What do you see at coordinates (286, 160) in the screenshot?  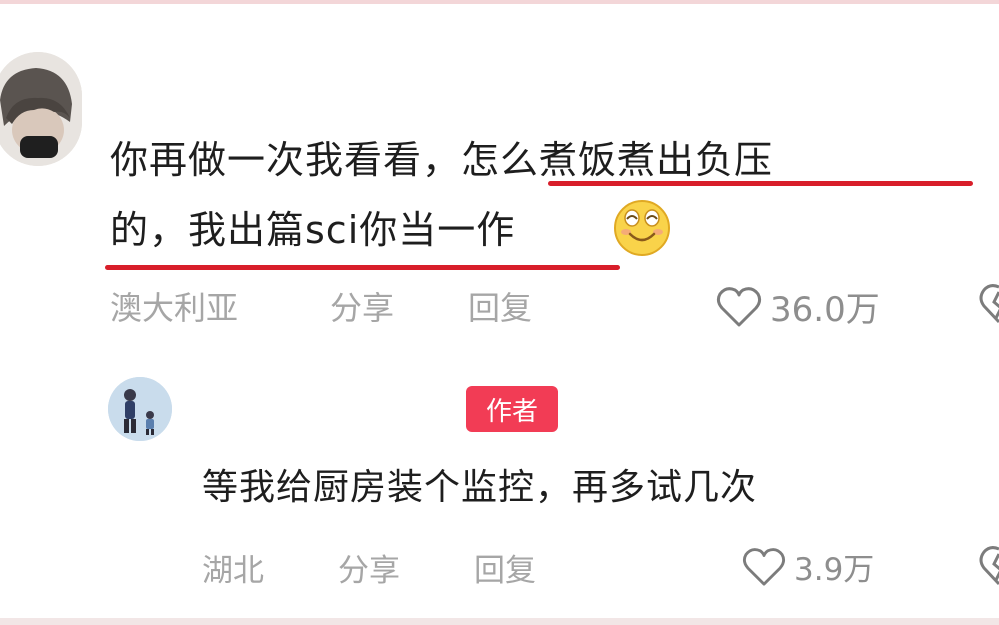 I see `comment-text-plain: 你再做一次我看看，` at bounding box center [286, 160].